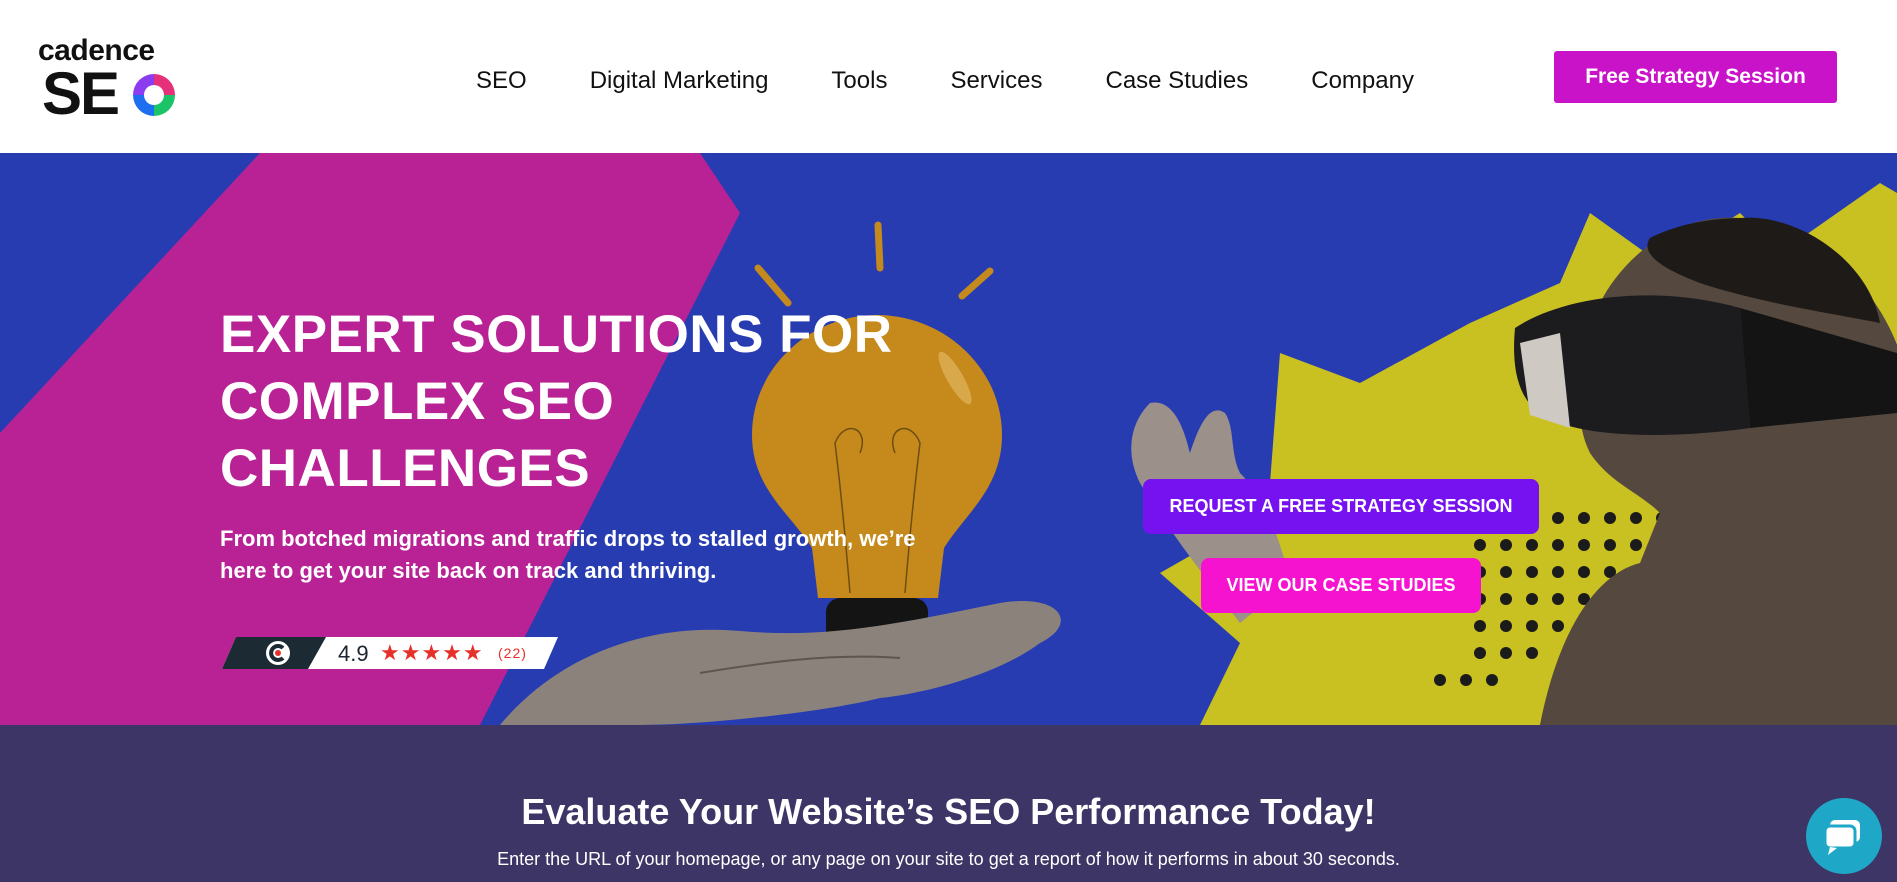 The image size is (1897, 882). I want to click on hero-title-line: CHALLENGES, so click(405, 468).